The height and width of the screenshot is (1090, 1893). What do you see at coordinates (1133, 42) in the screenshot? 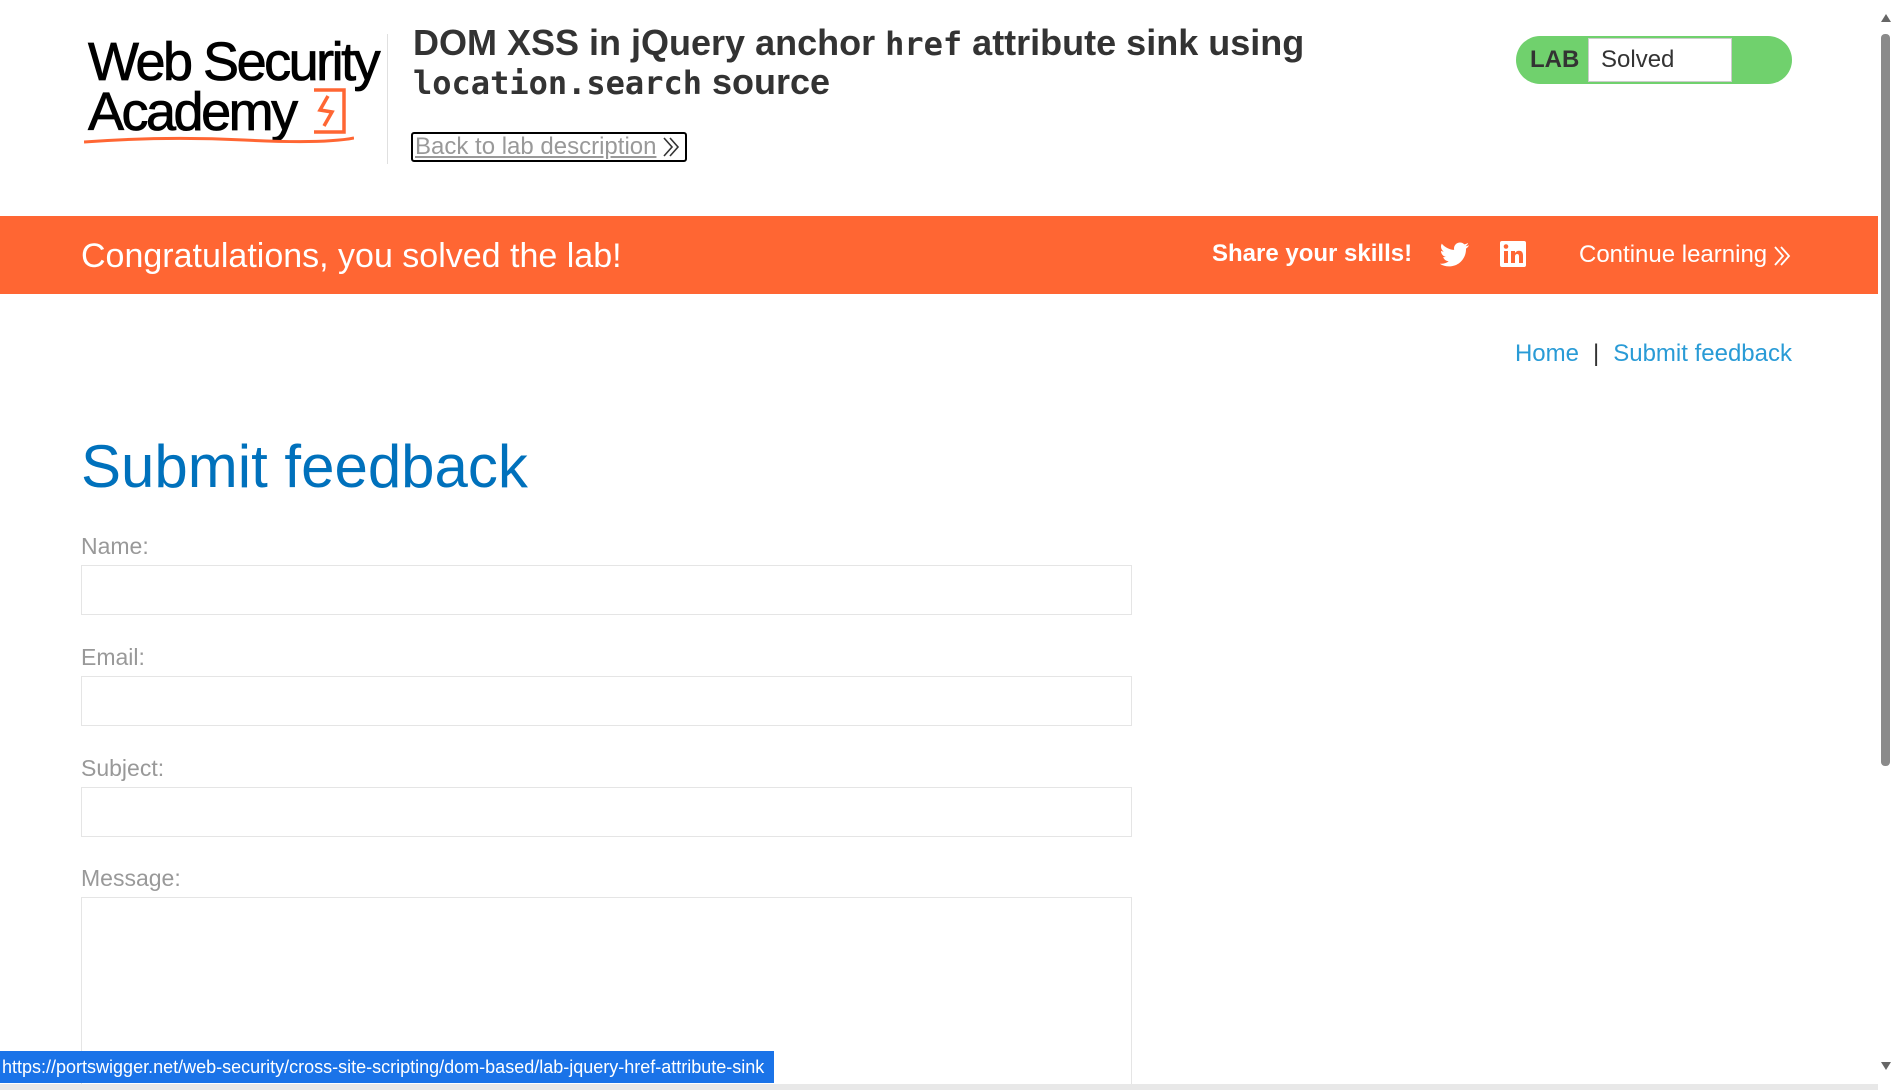
I see `lab-title-text-2: attribute sink using` at bounding box center [1133, 42].